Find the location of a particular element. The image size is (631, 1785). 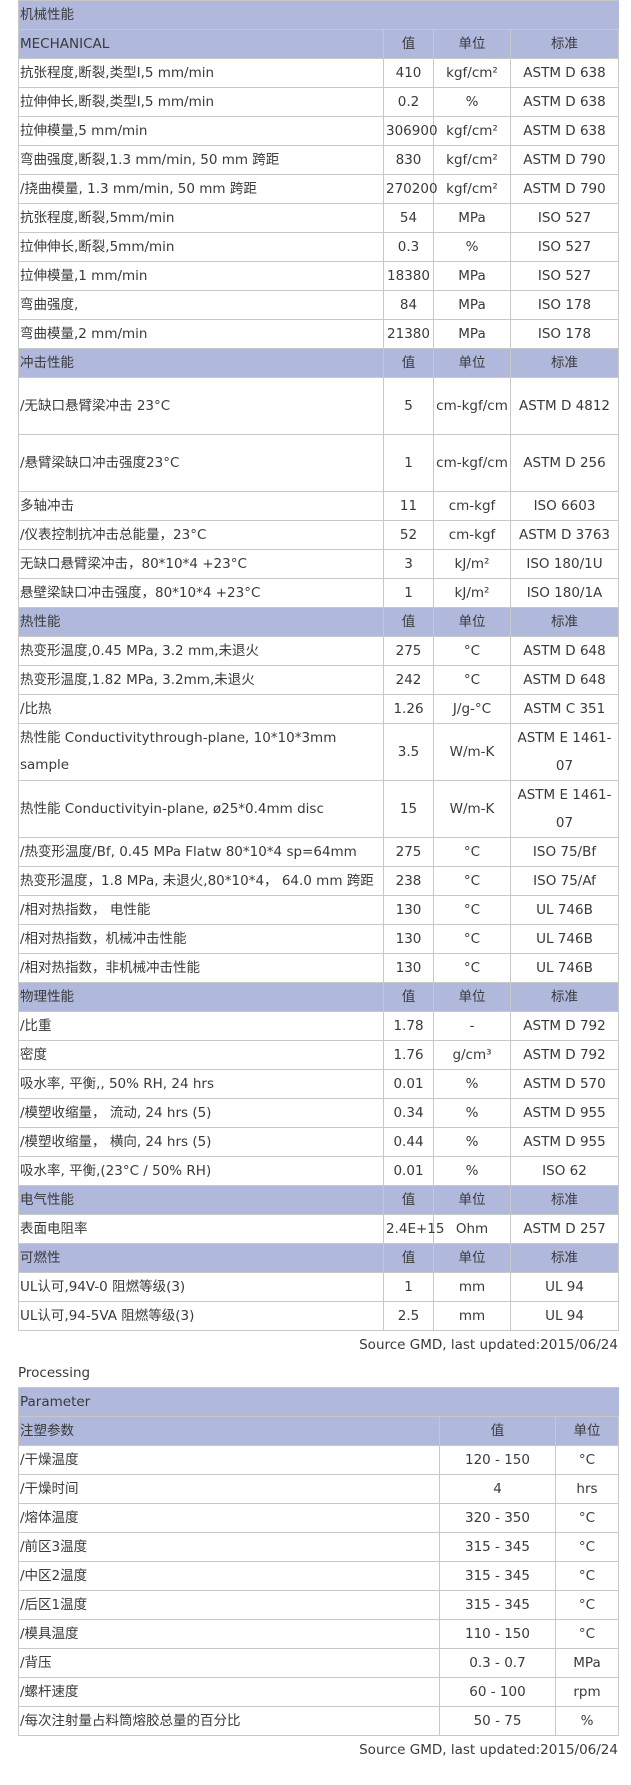

cell-value: 0.34 is located at coordinates (408, 1113).